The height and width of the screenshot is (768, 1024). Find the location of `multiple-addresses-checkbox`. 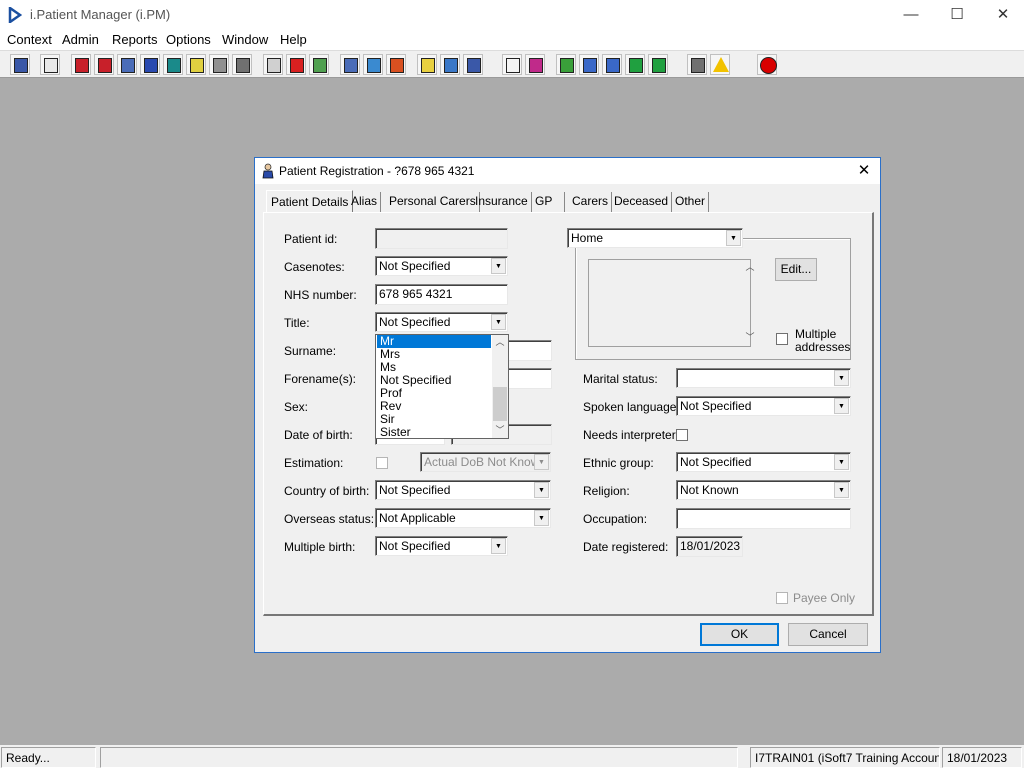

multiple-addresses-checkbox is located at coordinates (782, 339).